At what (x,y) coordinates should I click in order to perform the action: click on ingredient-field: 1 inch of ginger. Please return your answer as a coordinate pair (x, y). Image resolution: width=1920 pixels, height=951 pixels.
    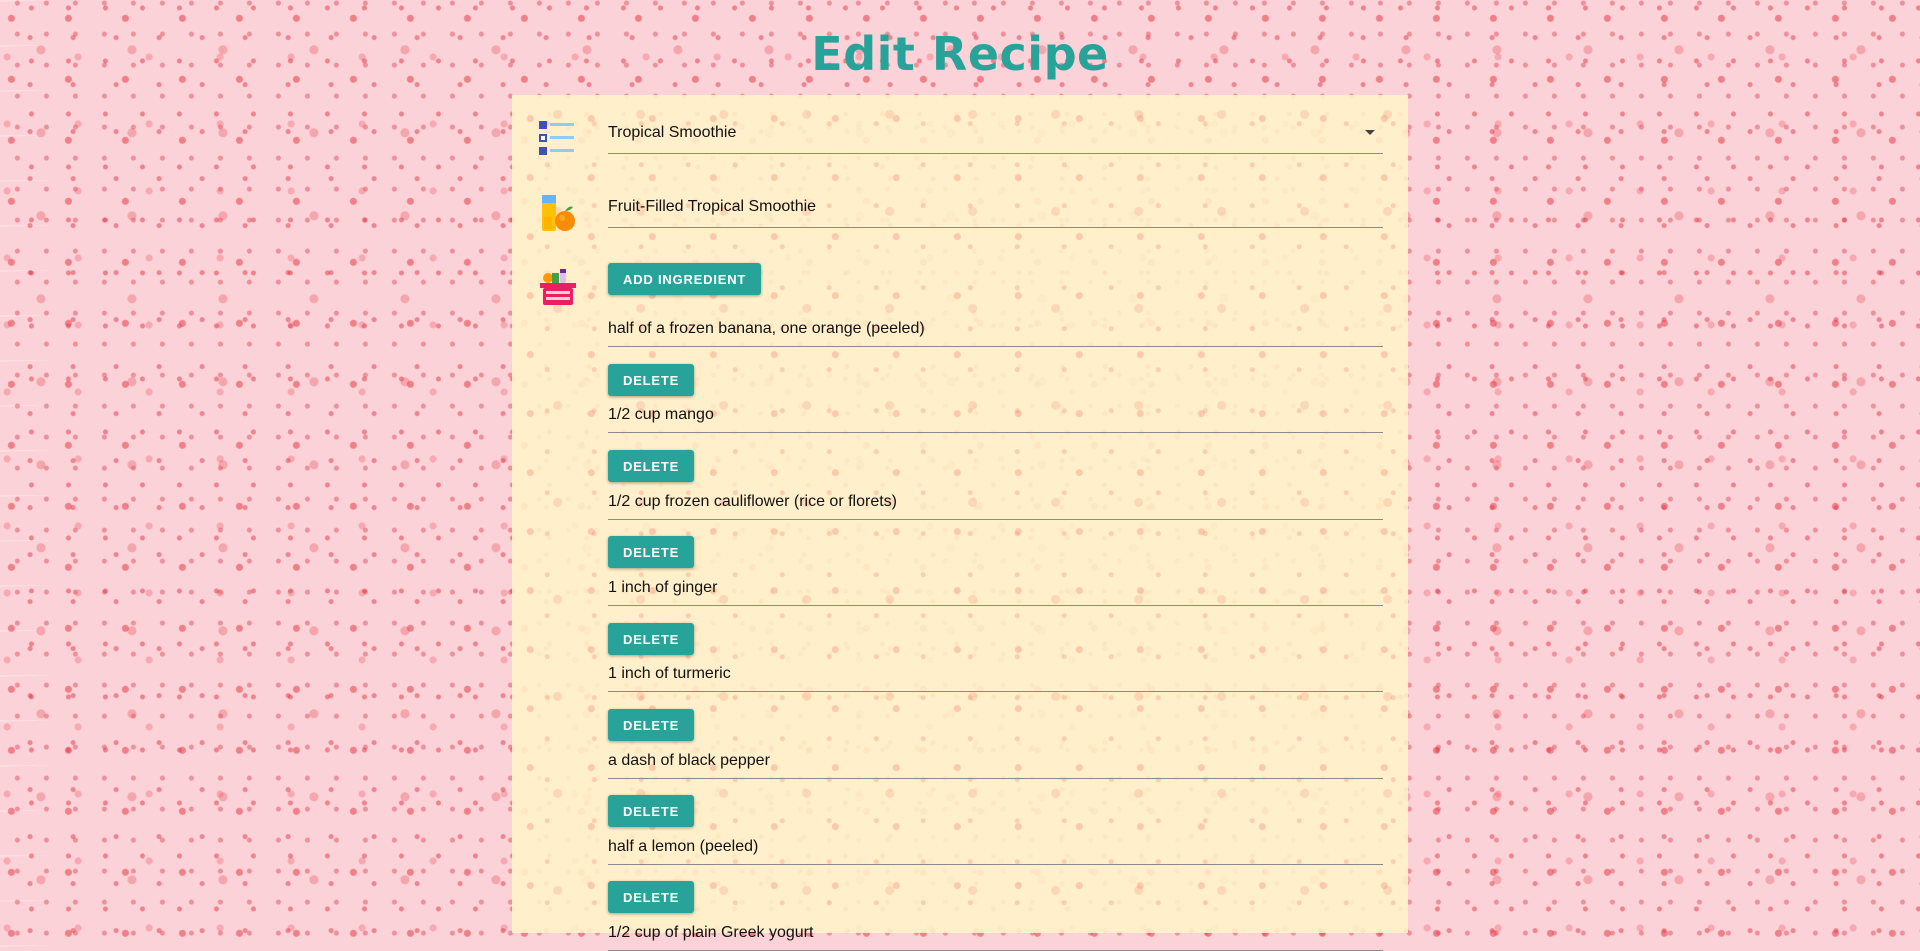
    Looking at the image, I should click on (995, 589).